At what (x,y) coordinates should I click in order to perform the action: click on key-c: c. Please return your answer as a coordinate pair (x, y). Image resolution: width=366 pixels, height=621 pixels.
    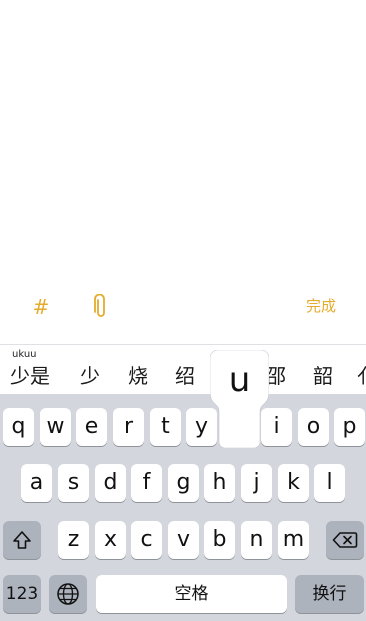
    Looking at the image, I should click on (146, 540).